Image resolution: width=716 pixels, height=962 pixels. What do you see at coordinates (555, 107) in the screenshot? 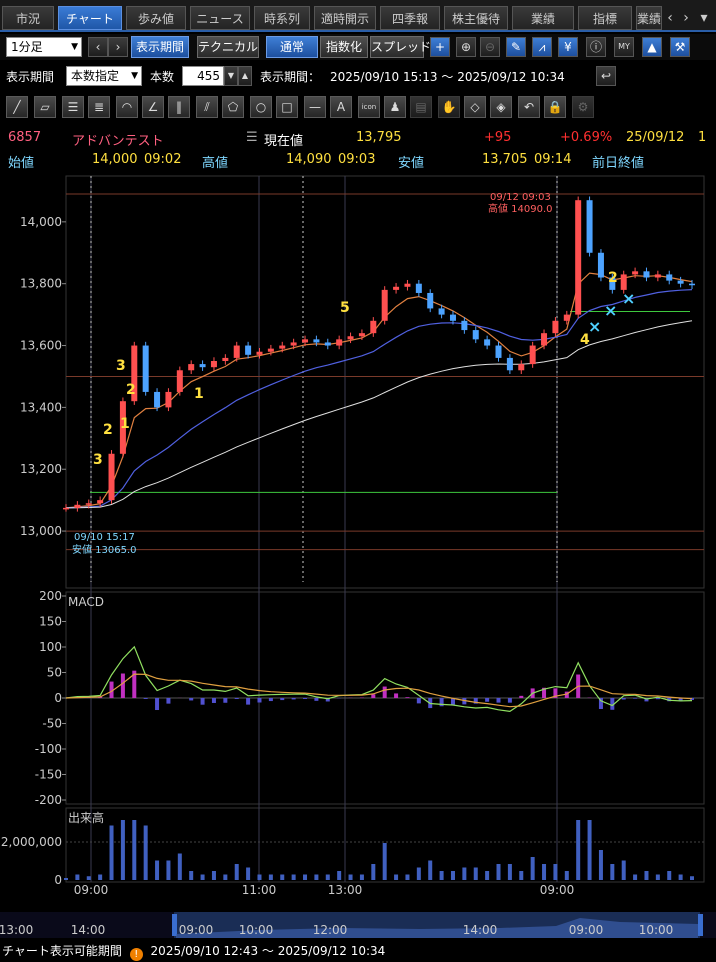
I see `lock-tool-icon: 🔒` at bounding box center [555, 107].